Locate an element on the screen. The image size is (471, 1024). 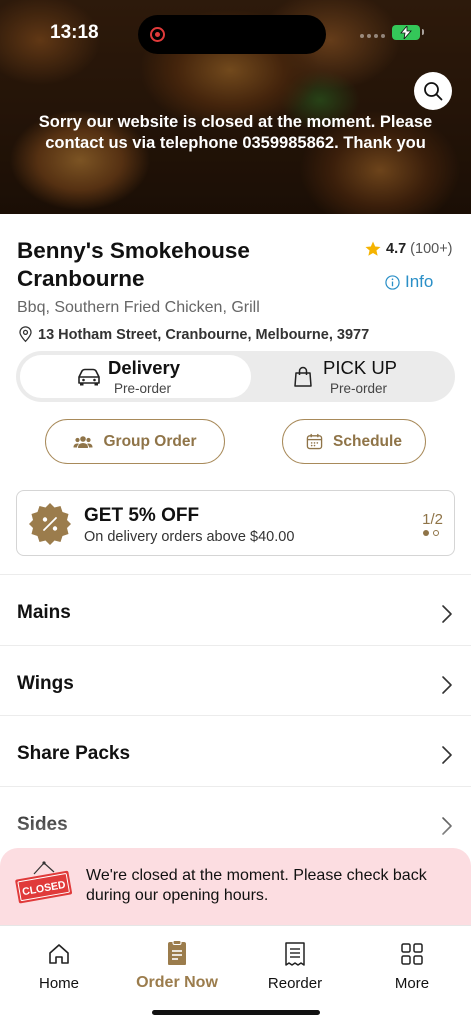
tab-reorder: Reorder is located at coordinates (295, 965).